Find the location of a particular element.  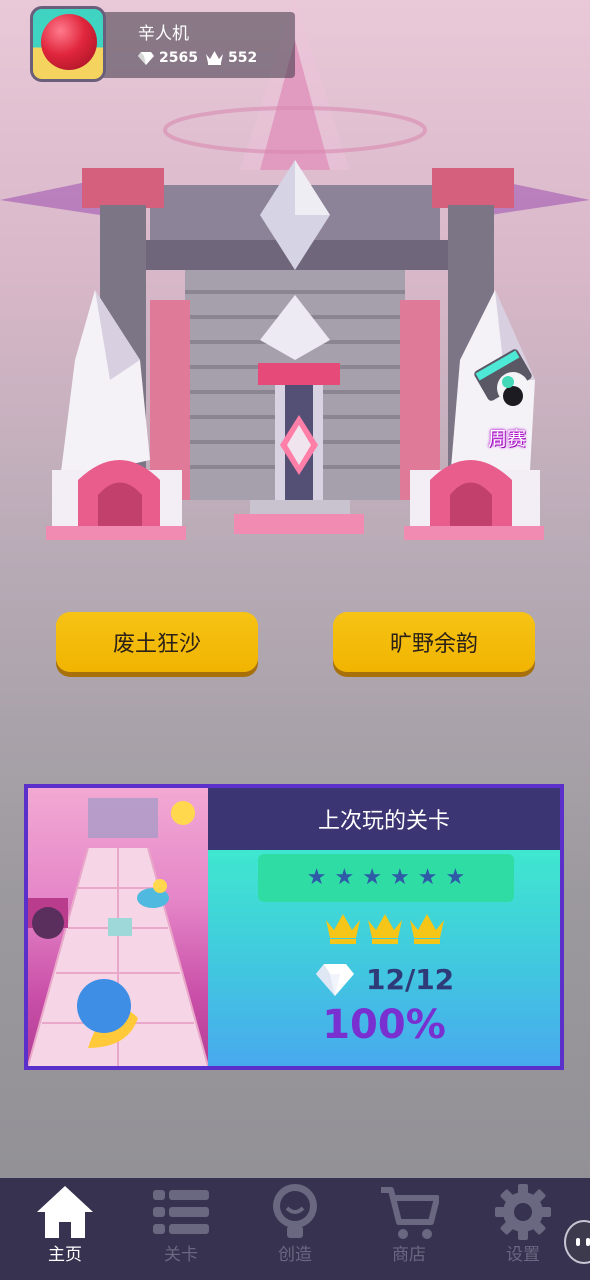

lightbulb-icon is located at coordinates (295, 1211).